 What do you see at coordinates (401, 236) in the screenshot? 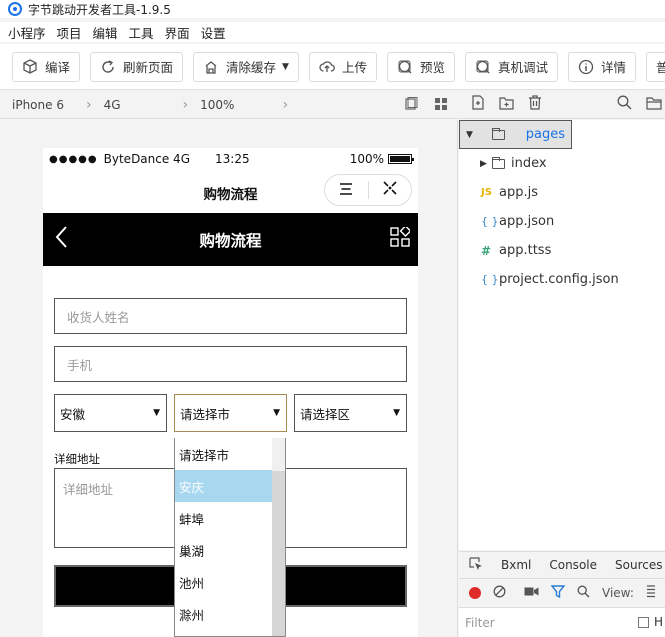
I see `category-grid-icon` at bounding box center [401, 236].